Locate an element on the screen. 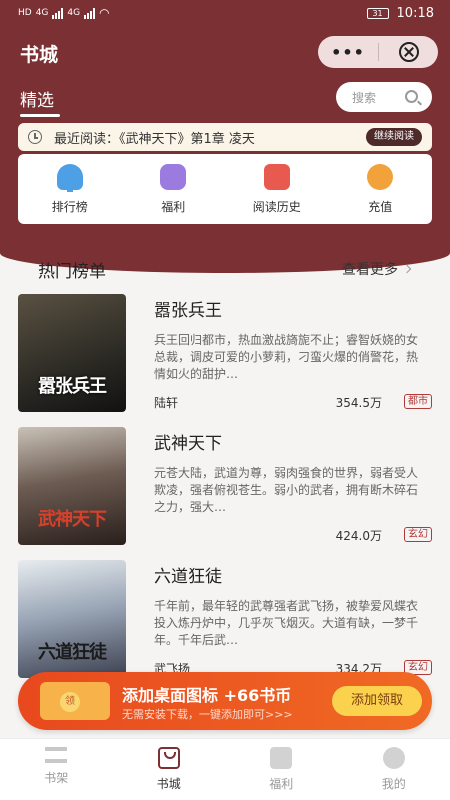  status-right: 31 10:18 is located at coordinates (400, 13).